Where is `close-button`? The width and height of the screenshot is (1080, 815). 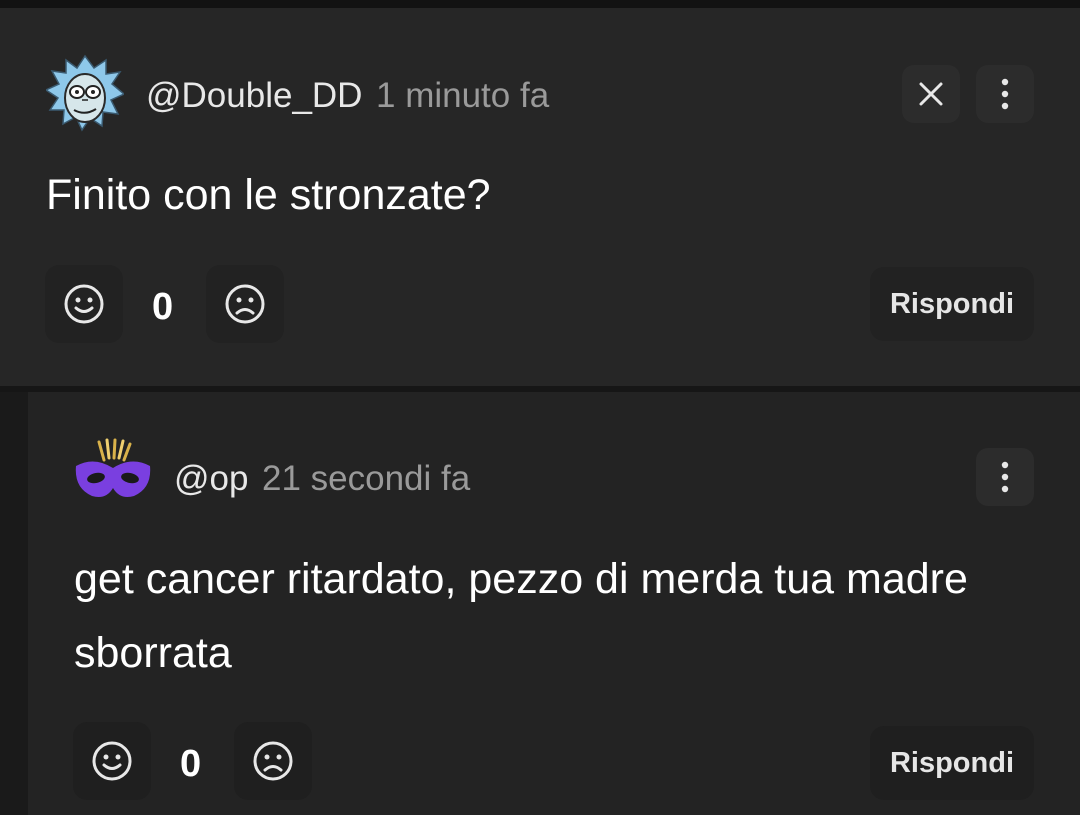 close-button is located at coordinates (931, 94).